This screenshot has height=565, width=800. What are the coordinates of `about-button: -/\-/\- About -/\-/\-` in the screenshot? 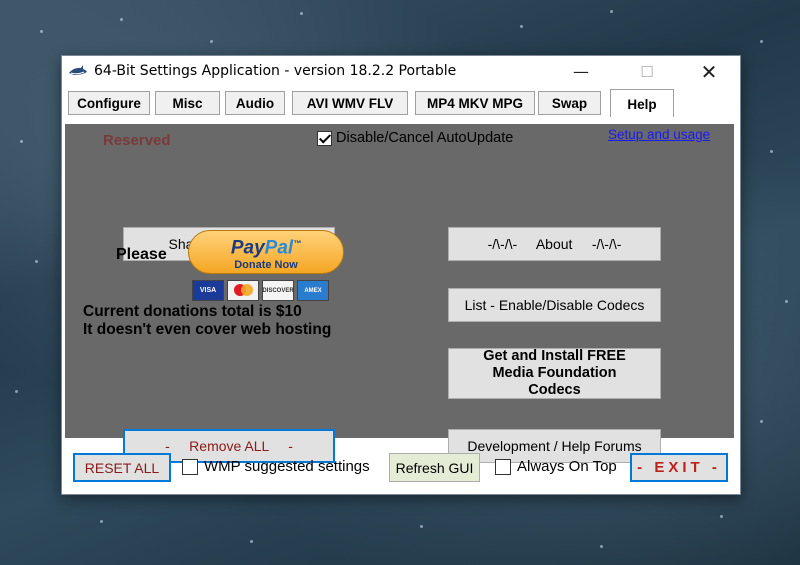 It's located at (554, 244).